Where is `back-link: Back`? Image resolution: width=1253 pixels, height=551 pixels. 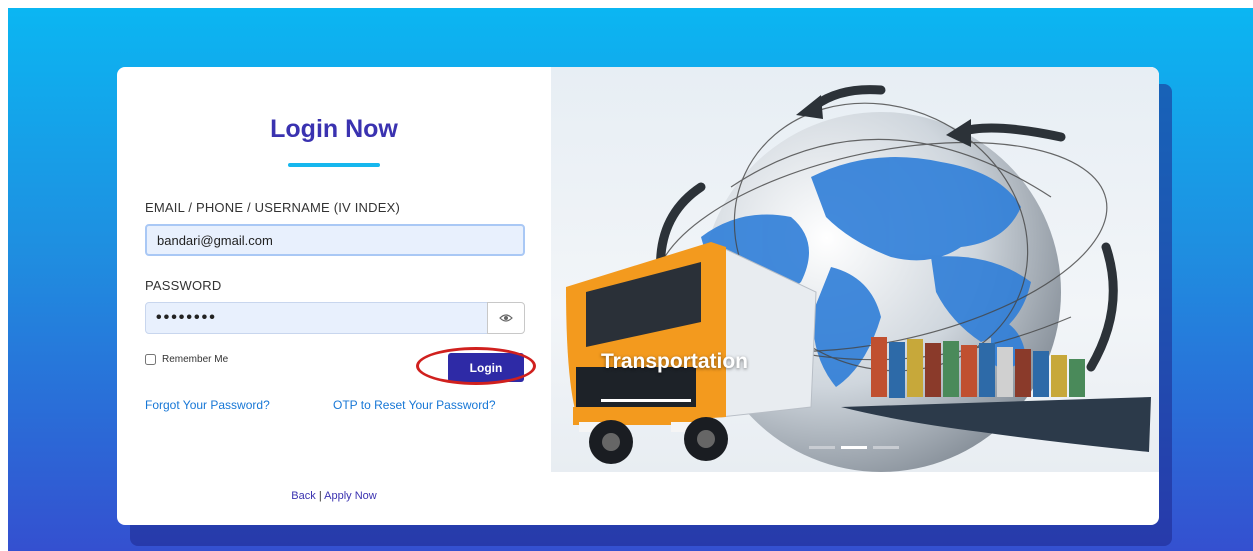 back-link: Back is located at coordinates (303, 496).